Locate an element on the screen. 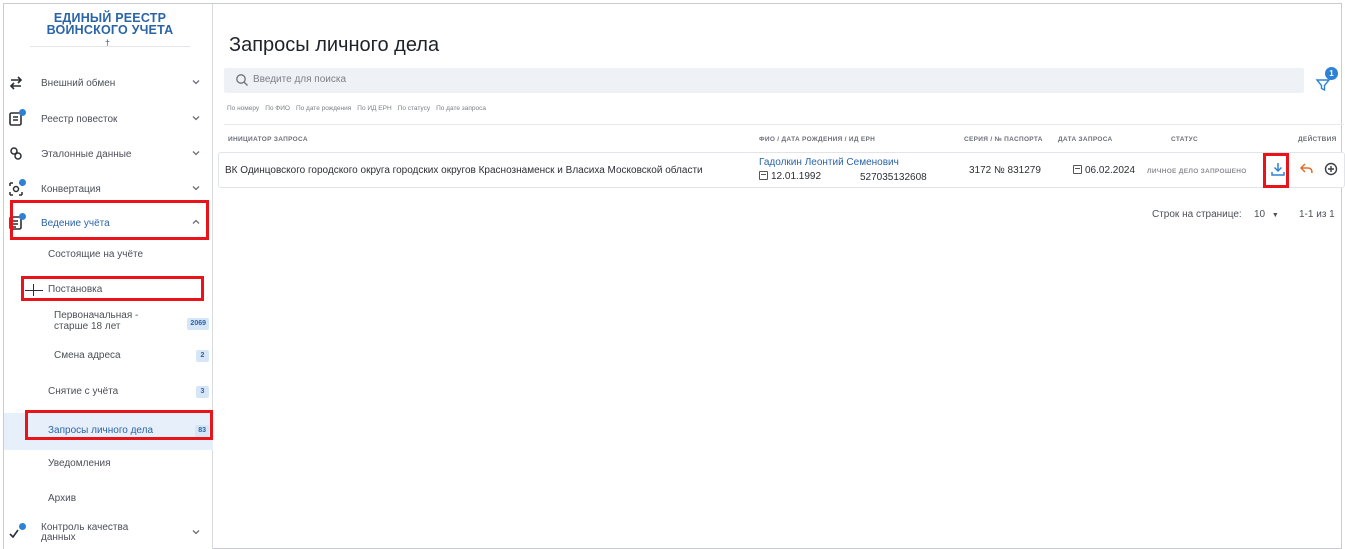 Image resolution: width=1345 pixels, height=549 pixels. sidebar-subitem-initial-over-18: Первоначальная - старше 18 лет 2069 is located at coordinates (108, 324).